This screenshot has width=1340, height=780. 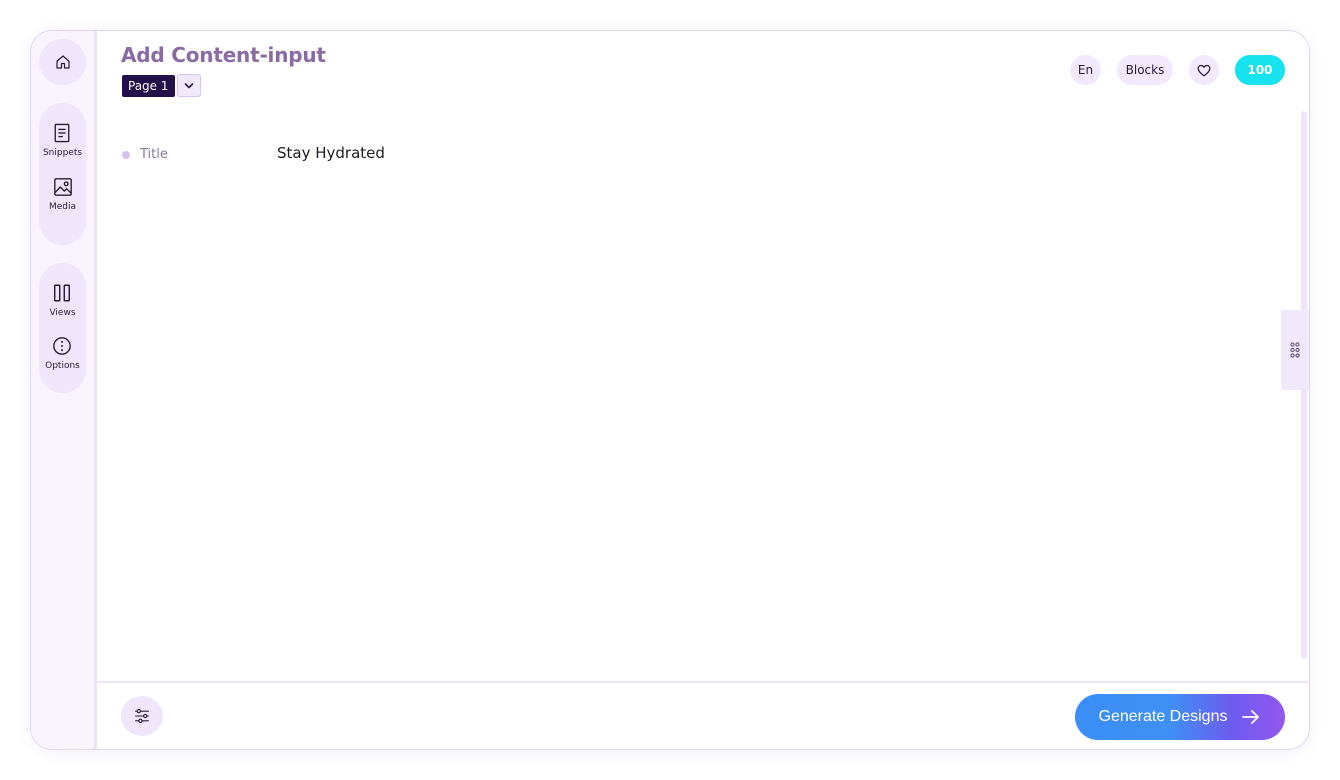 What do you see at coordinates (62, 293) in the screenshot?
I see `columns-icon` at bounding box center [62, 293].